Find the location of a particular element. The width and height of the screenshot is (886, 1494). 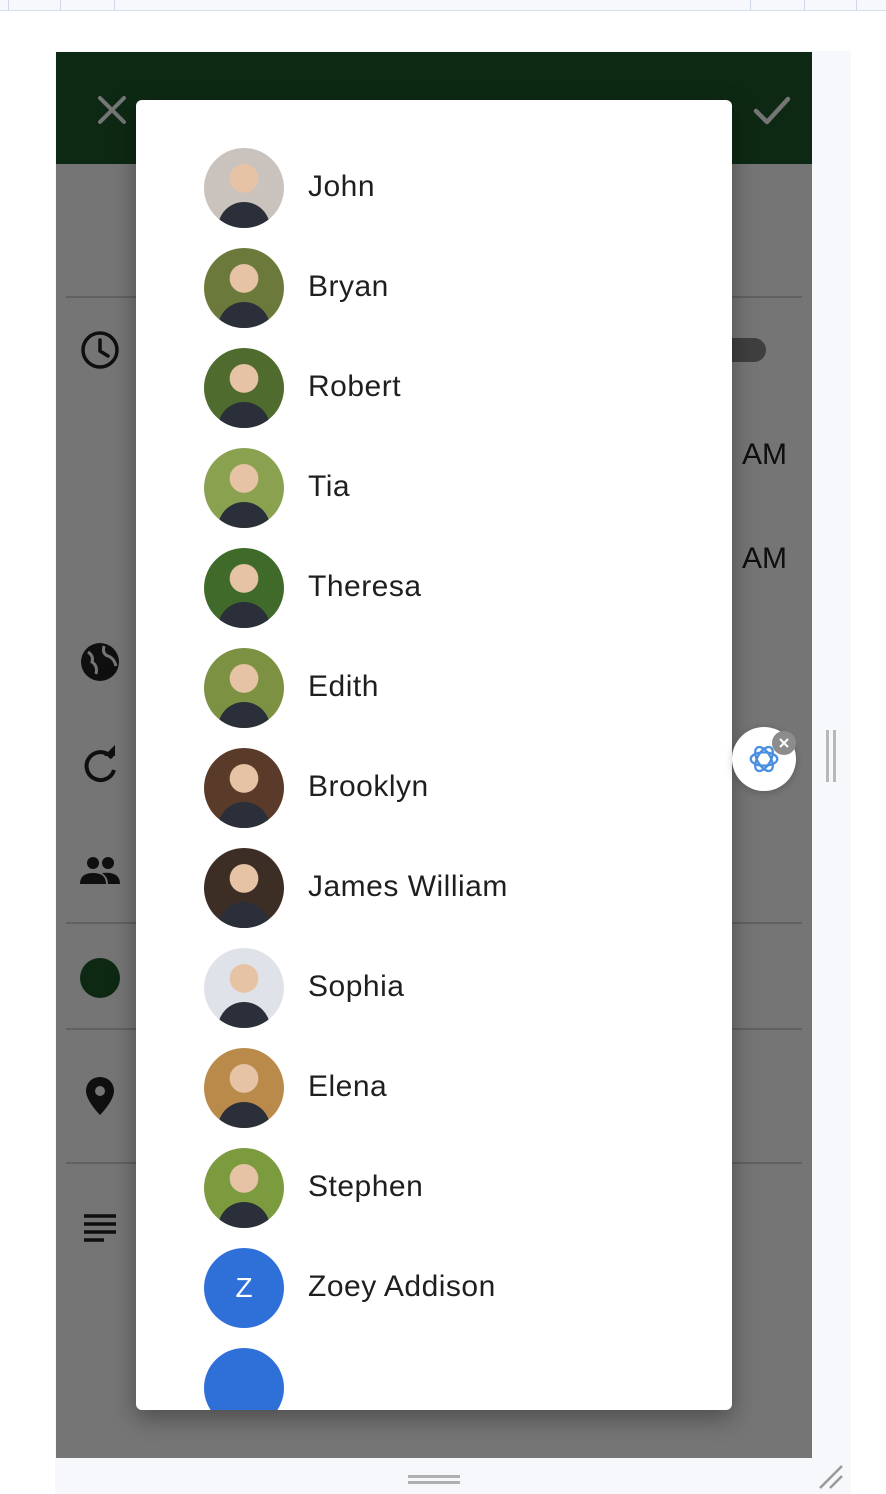

person-name: Tia is located at coordinates (329, 486).